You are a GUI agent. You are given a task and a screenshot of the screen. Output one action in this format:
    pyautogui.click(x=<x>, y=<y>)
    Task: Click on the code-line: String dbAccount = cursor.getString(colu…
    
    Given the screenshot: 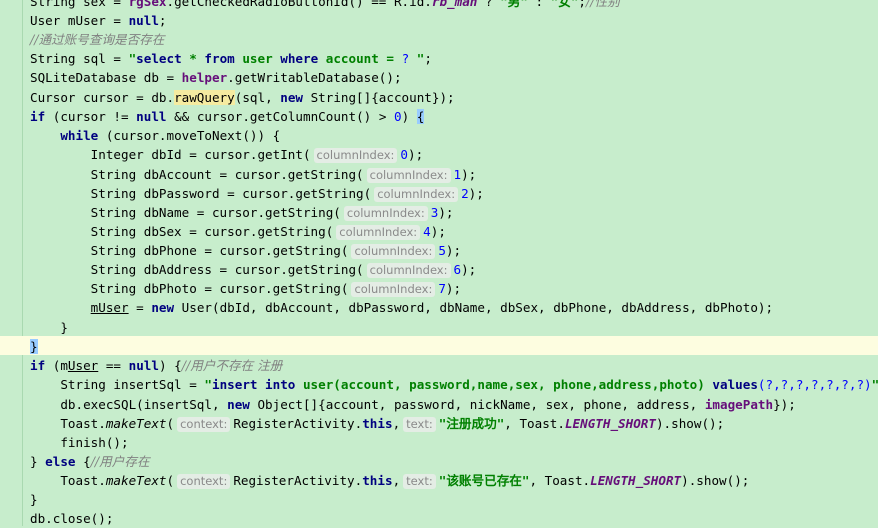 What is the action you would take?
    pyautogui.click(x=253, y=174)
    